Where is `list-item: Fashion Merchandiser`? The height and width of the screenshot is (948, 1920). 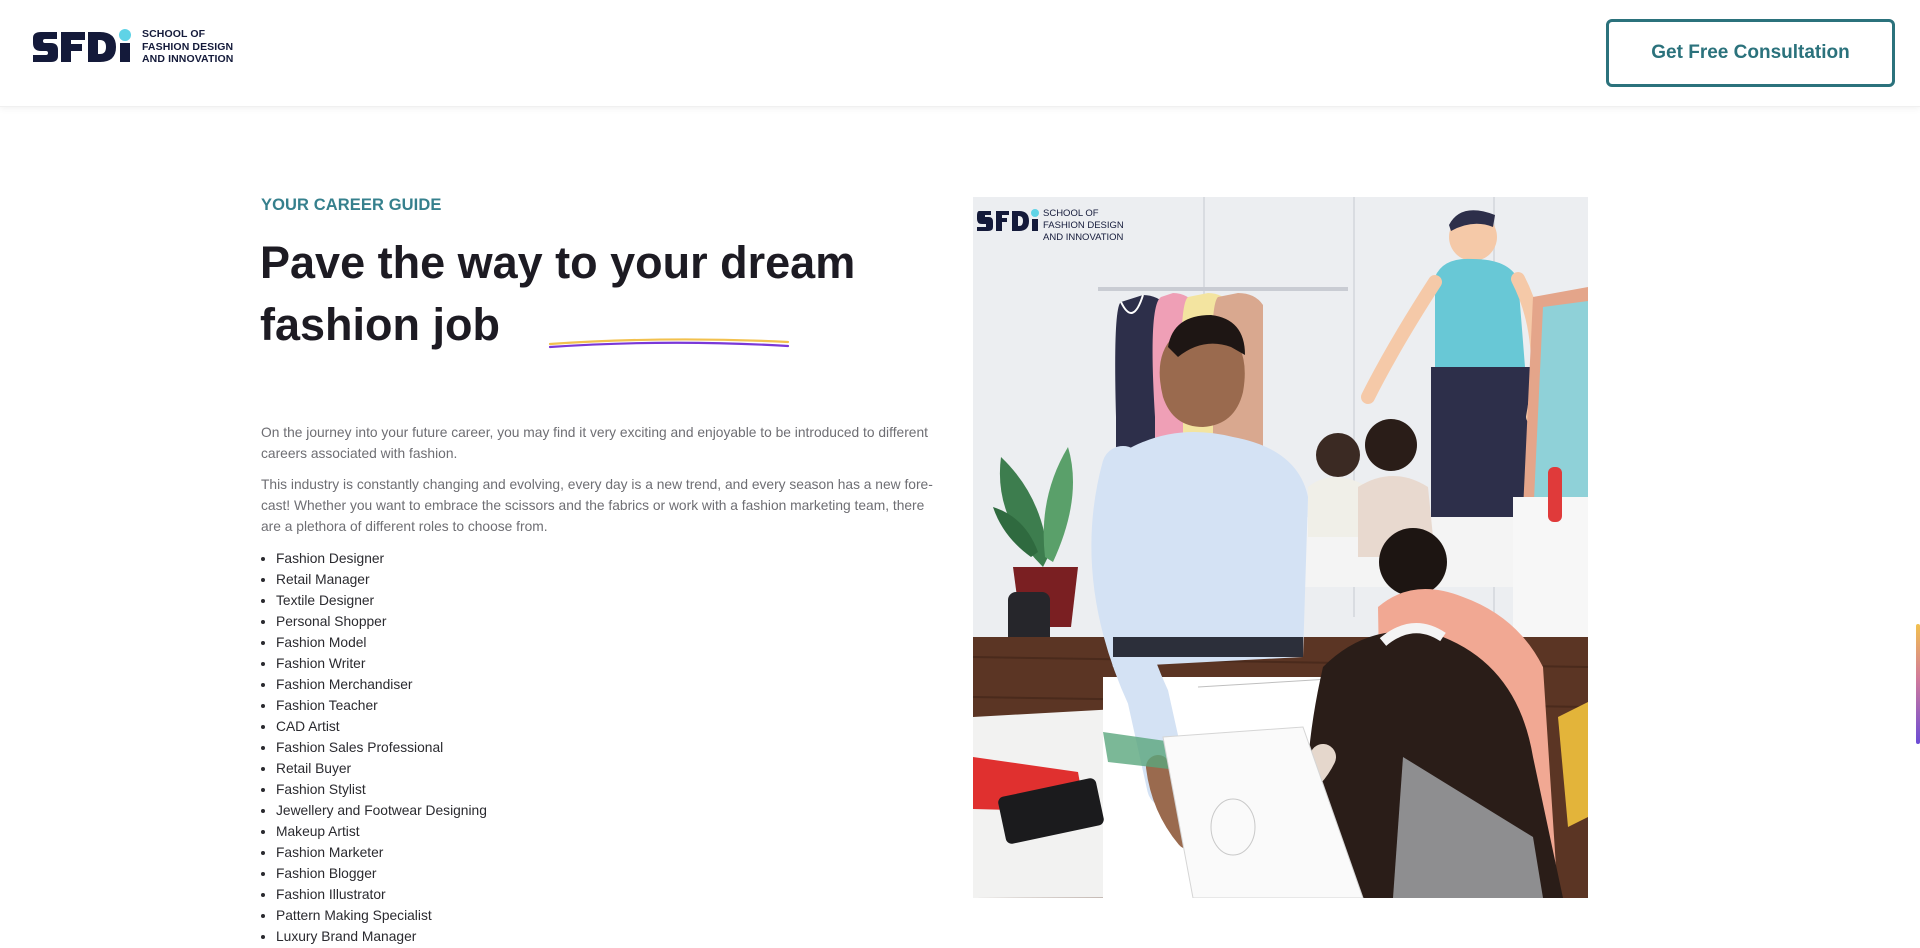
list-item: Fashion Merchandiser is located at coordinates (381, 684).